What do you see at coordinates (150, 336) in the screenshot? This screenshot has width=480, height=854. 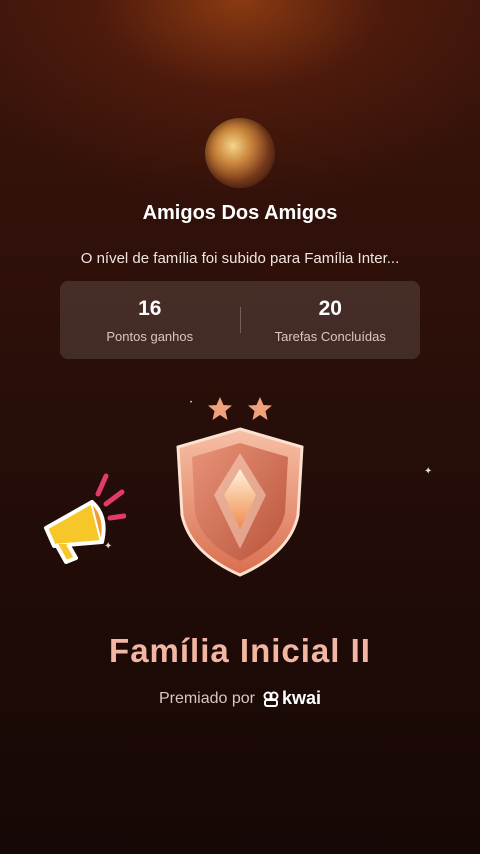 I see `stat-points-label: Pontos ganhos` at bounding box center [150, 336].